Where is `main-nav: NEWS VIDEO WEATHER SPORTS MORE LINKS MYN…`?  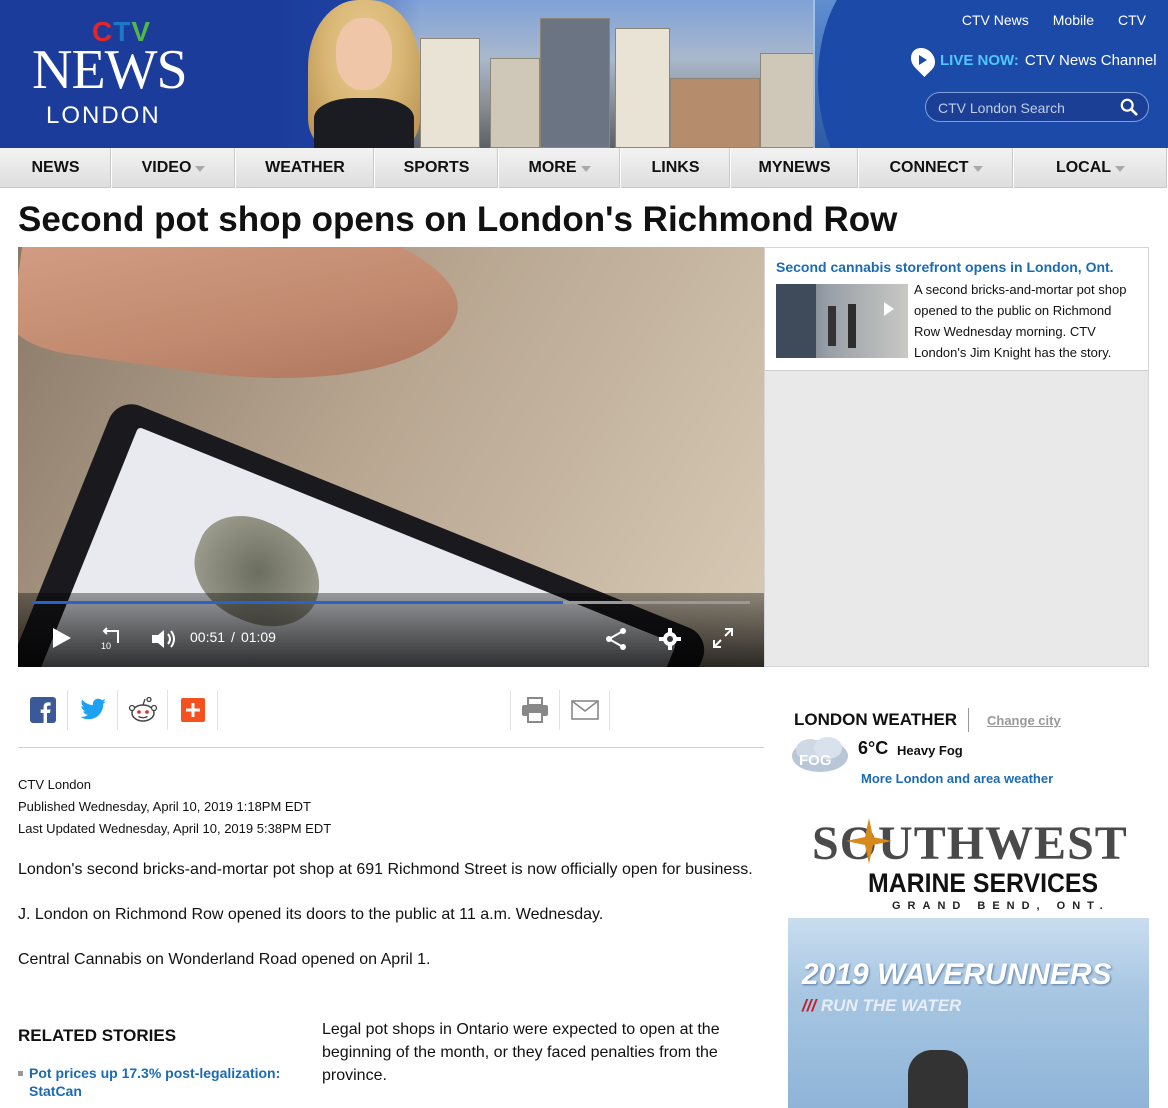 main-nav: NEWS VIDEO WEATHER SPORTS MORE LINKS MYN… is located at coordinates (584, 168).